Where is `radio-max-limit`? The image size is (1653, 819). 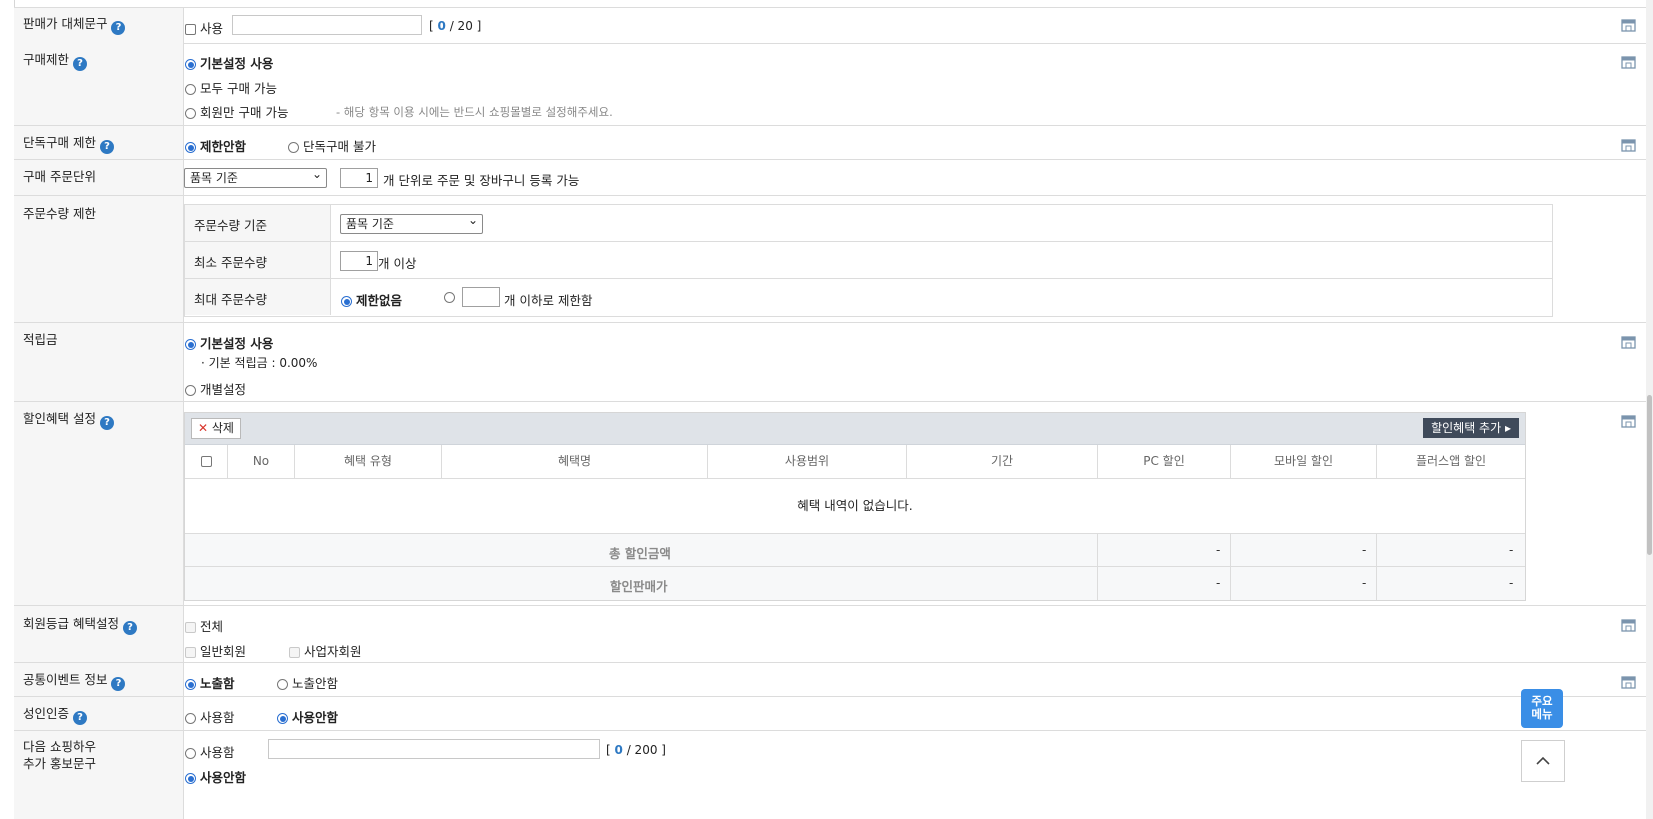
radio-max-limit is located at coordinates (449, 297).